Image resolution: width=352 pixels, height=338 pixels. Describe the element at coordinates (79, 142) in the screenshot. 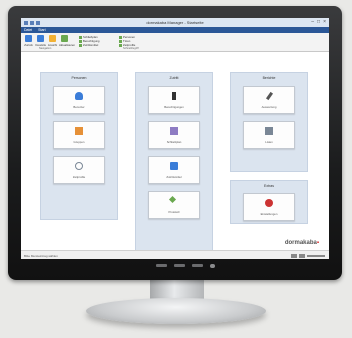

I see `tile-label: Gruppen` at that location.